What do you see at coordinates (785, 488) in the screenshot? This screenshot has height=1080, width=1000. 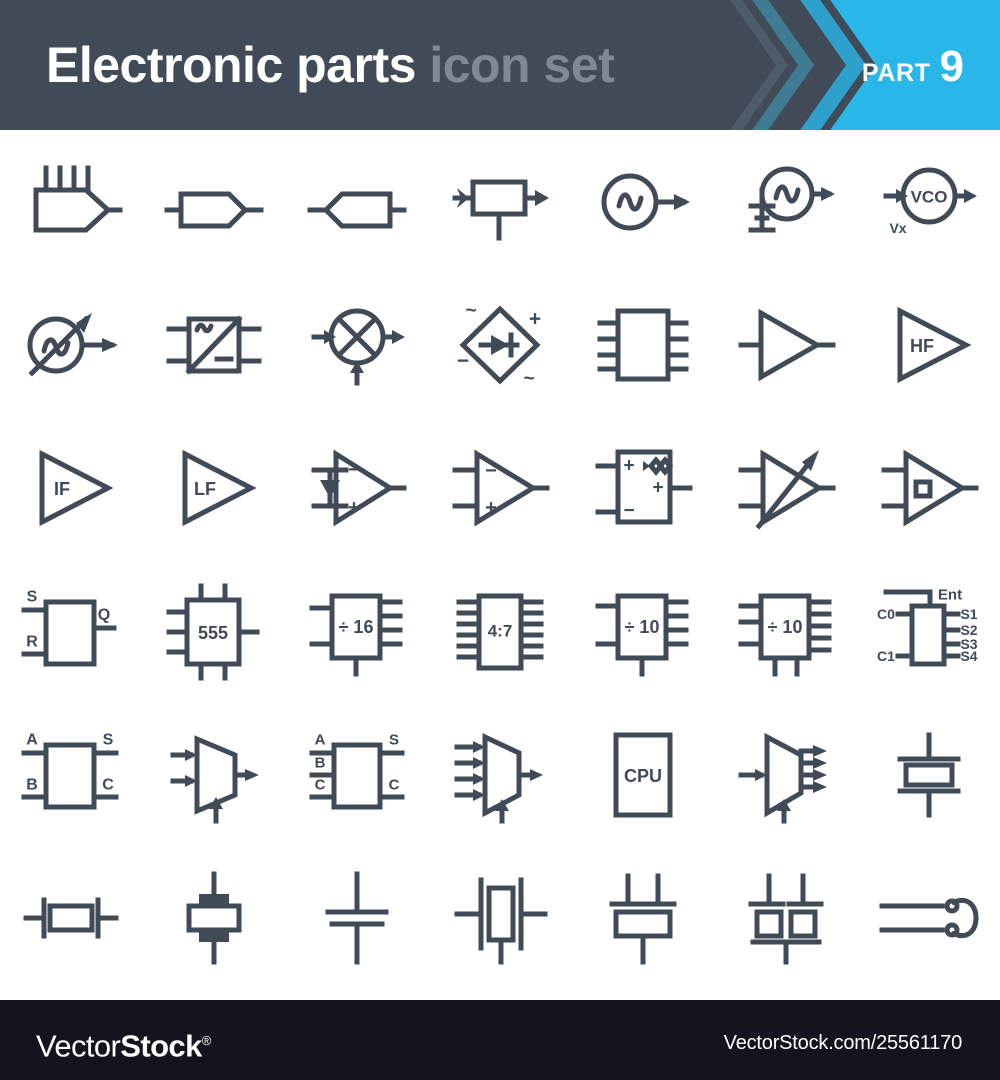 I see `icon-variable-gain-amplifier` at bounding box center [785, 488].